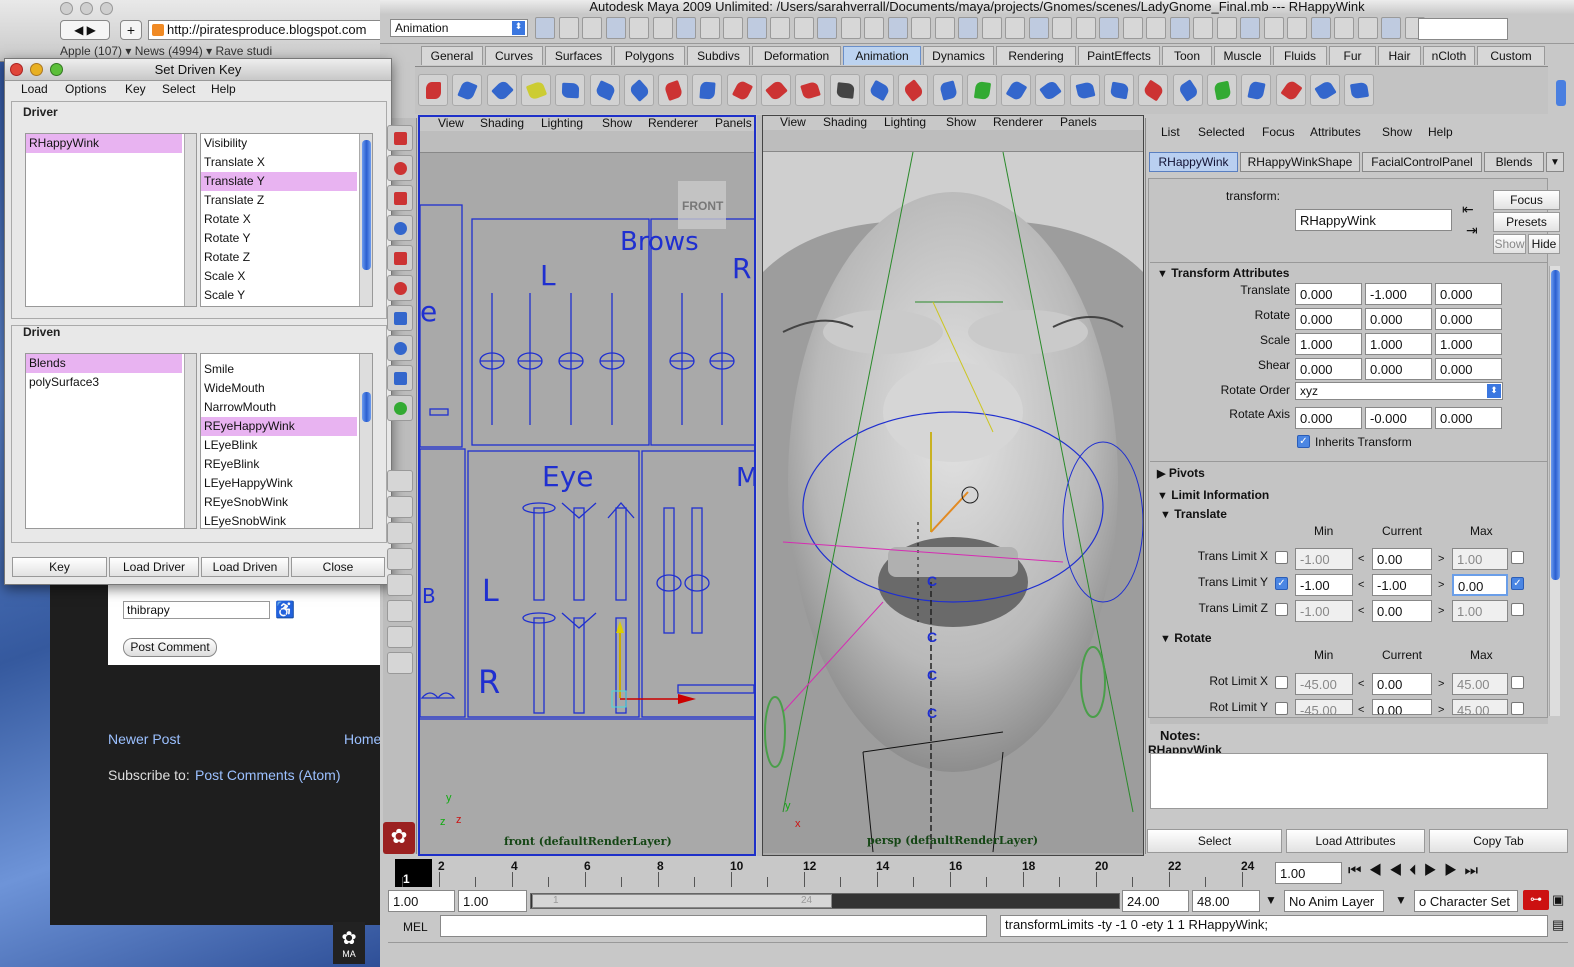  What do you see at coordinates (1402, 585) in the screenshot?
I see `current-value-field: -1.00` at bounding box center [1402, 585].